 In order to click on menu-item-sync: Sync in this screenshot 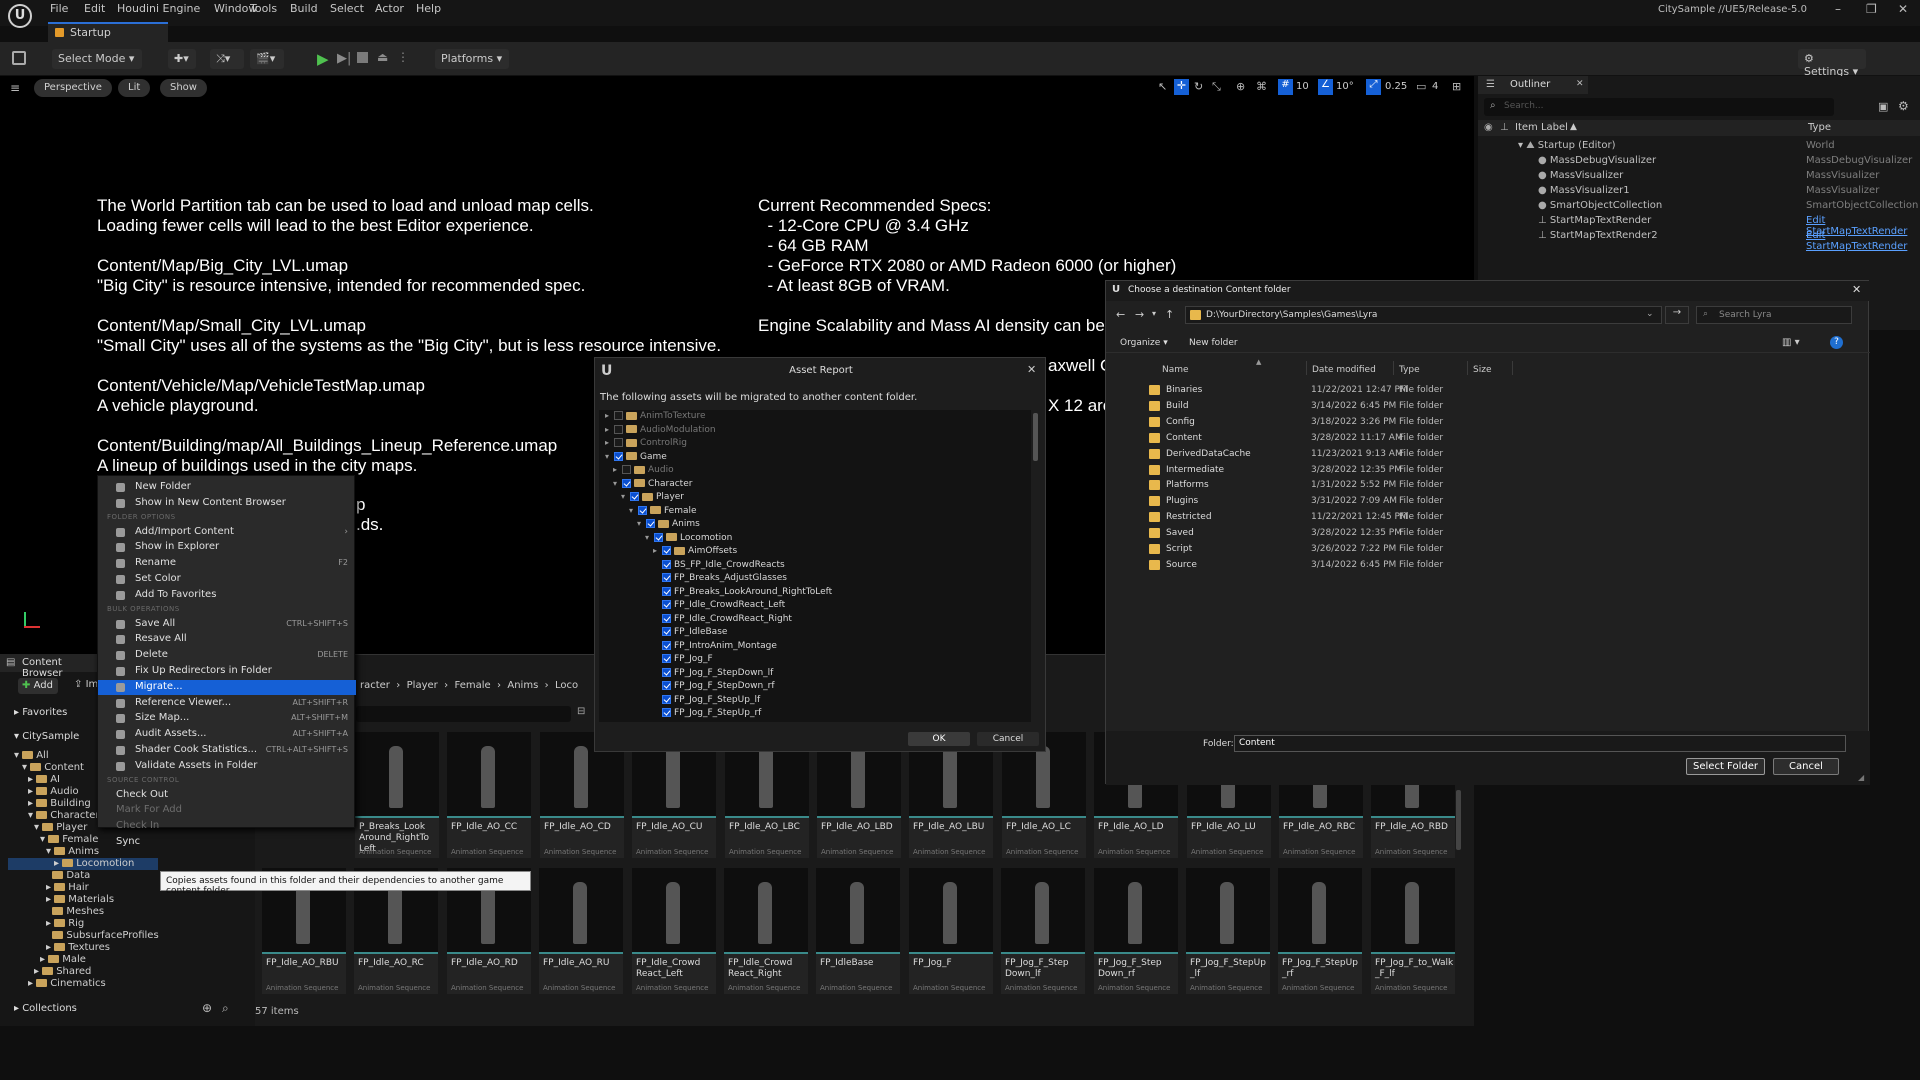, I will do `click(227, 842)`.